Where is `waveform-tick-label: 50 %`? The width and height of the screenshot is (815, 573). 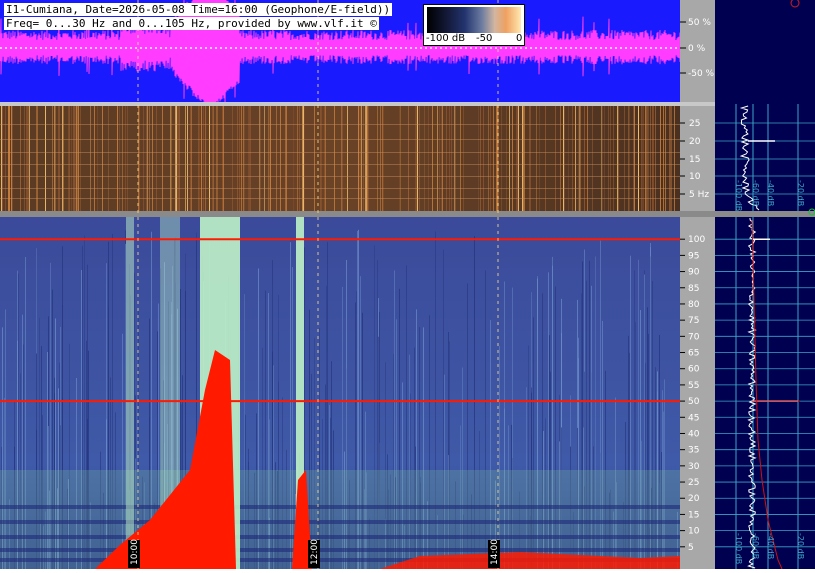 waveform-tick-label: 50 % is located at coordinates (699, 23).